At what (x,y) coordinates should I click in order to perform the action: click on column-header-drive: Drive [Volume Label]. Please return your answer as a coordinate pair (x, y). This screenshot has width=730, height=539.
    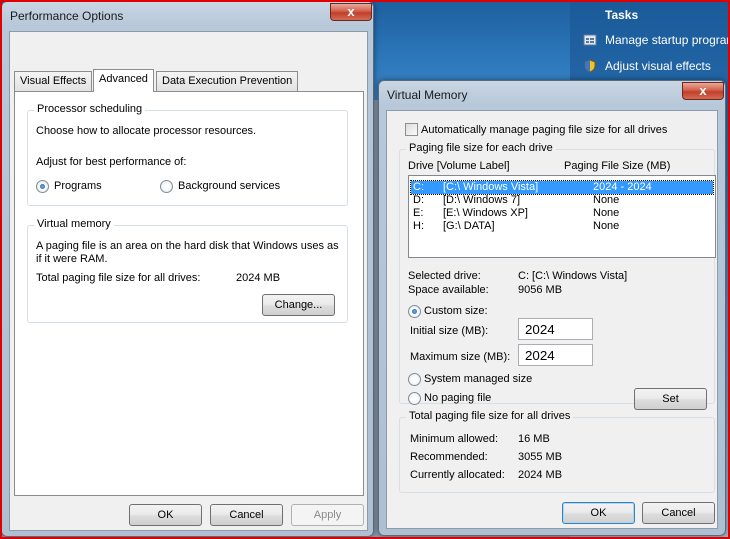
    Looking at the image, I should click on (459, 166).